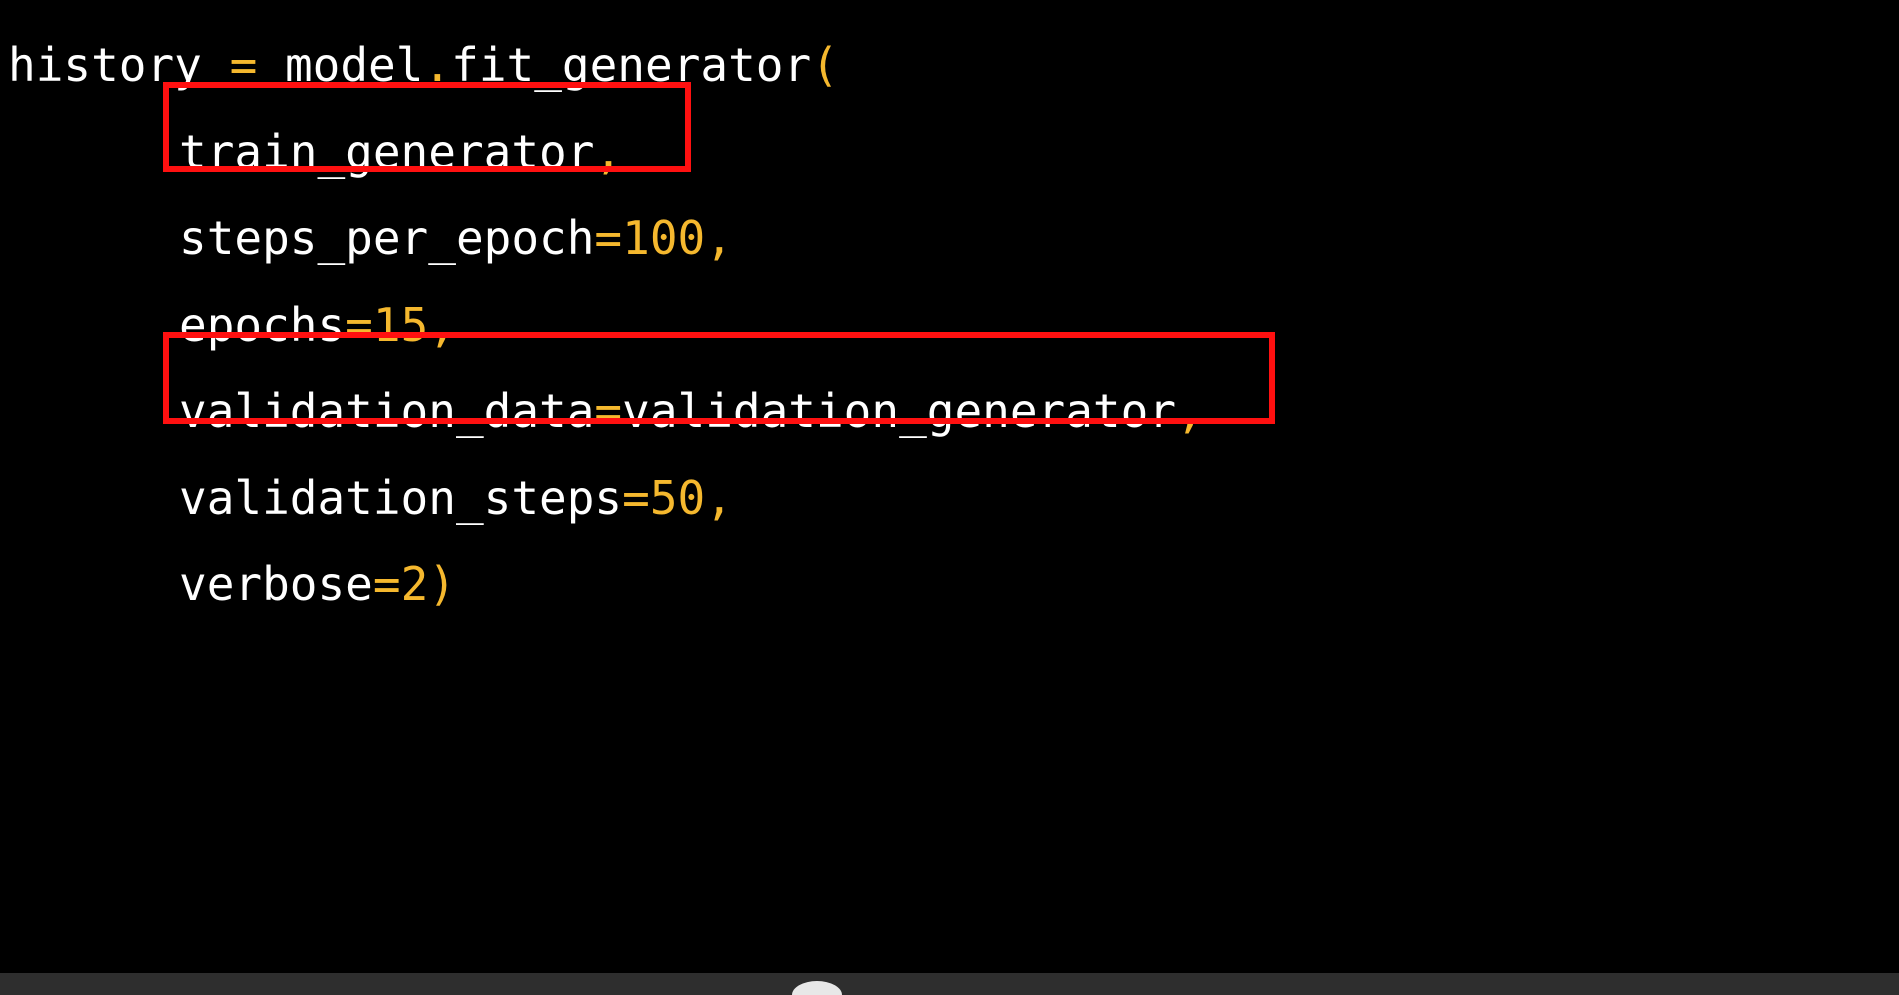  I want to click on code-line: validation_steps=50,, so click(606, 498).